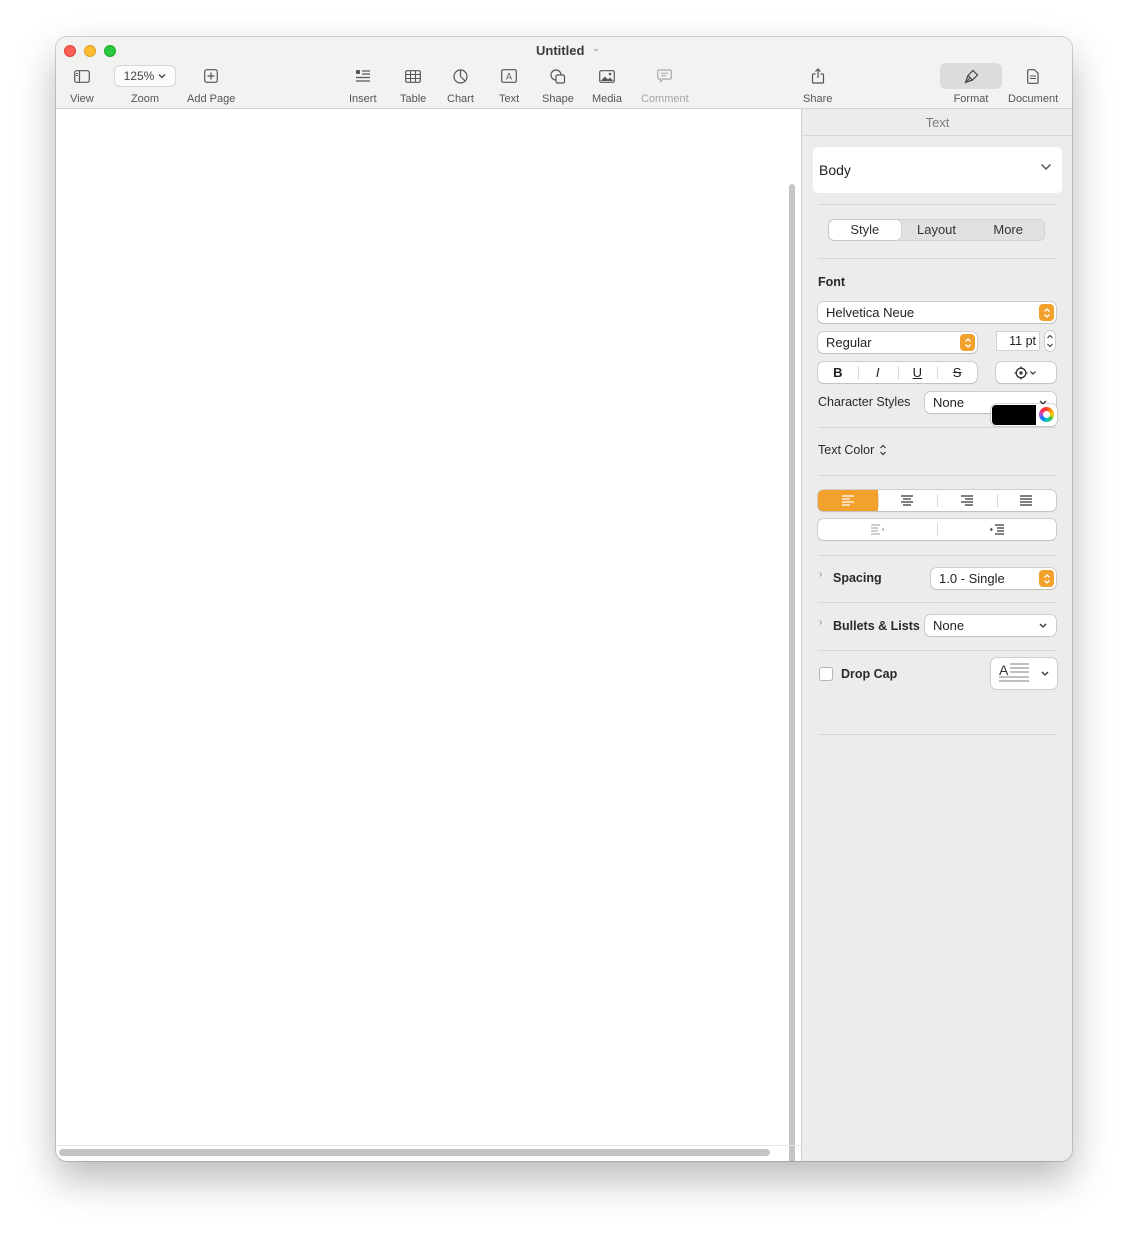 The image size is (1128, 1235). I want to click on align-center-button, so click(907, 500).